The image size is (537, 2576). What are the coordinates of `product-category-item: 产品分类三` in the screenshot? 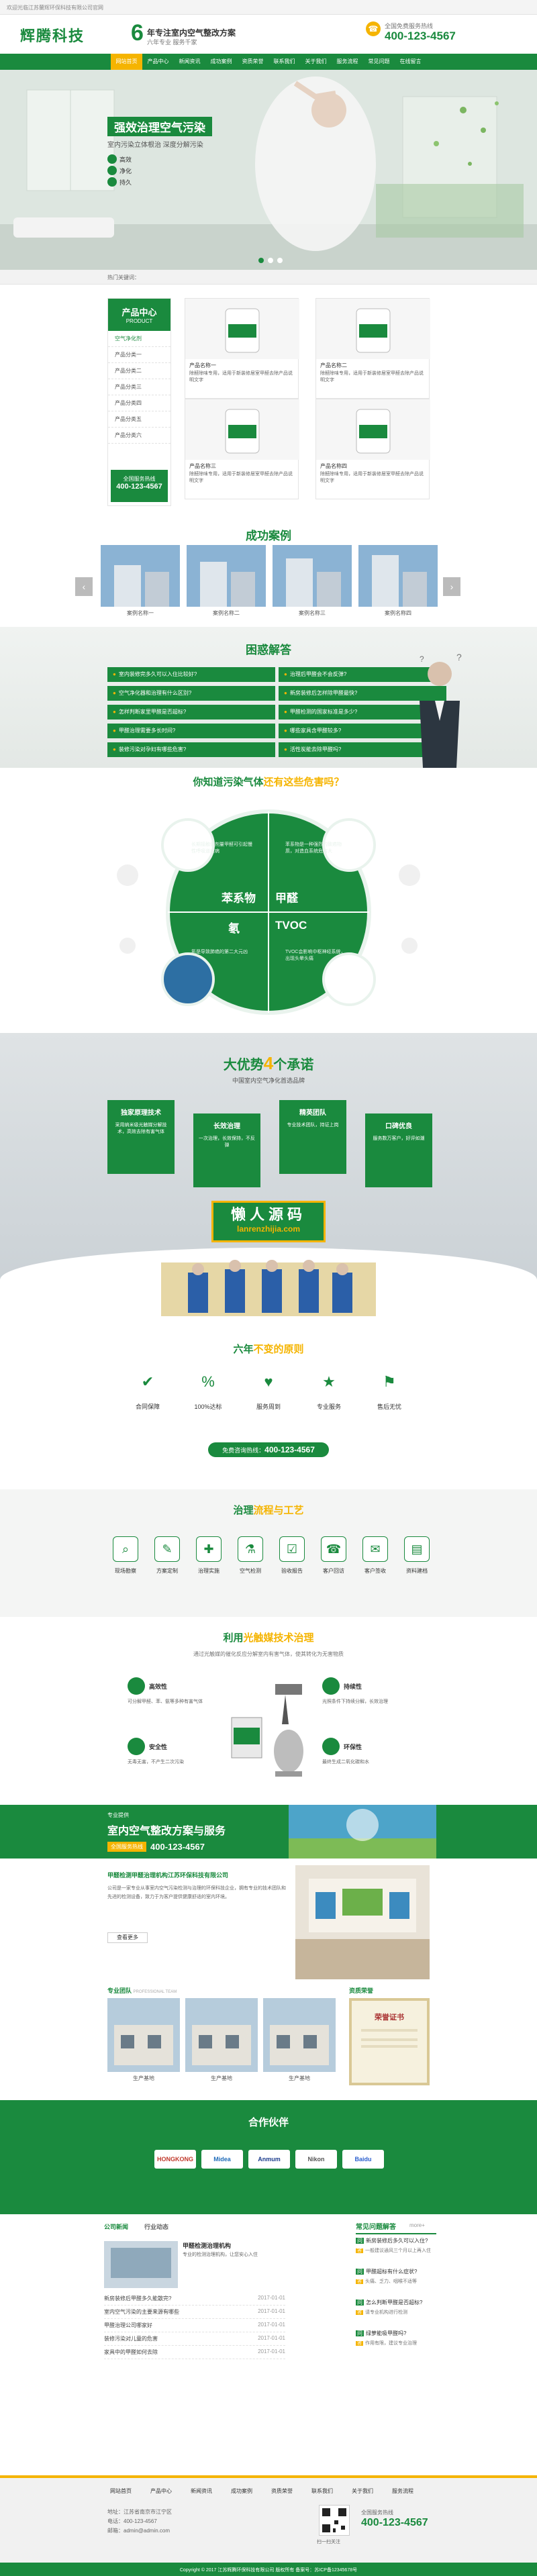 It's located at (139, 387).